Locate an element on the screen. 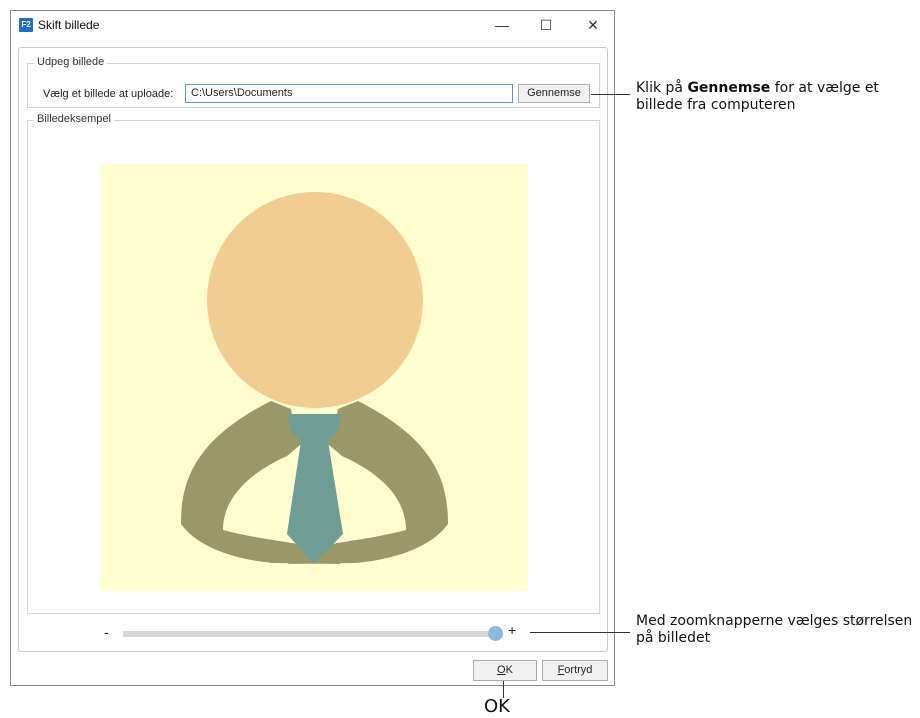 The width and height of the screenshot is (920, 718). ok-button: OK is located at coordinates (505, 670).